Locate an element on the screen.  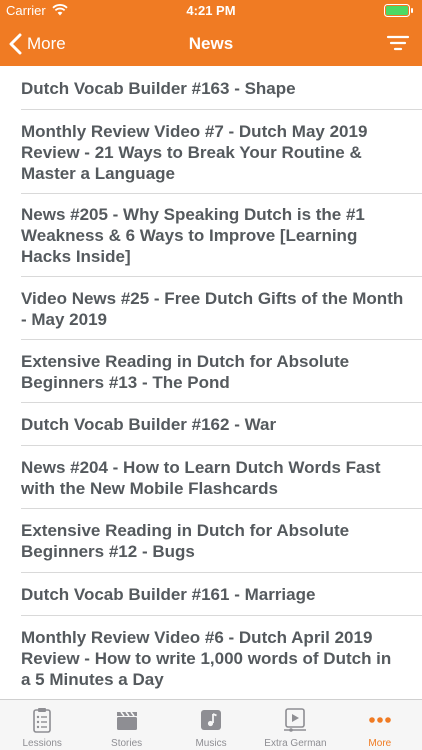
news-item: Dutch Vocab Builder #161 - Marriage is located at coordinates (211, 594).